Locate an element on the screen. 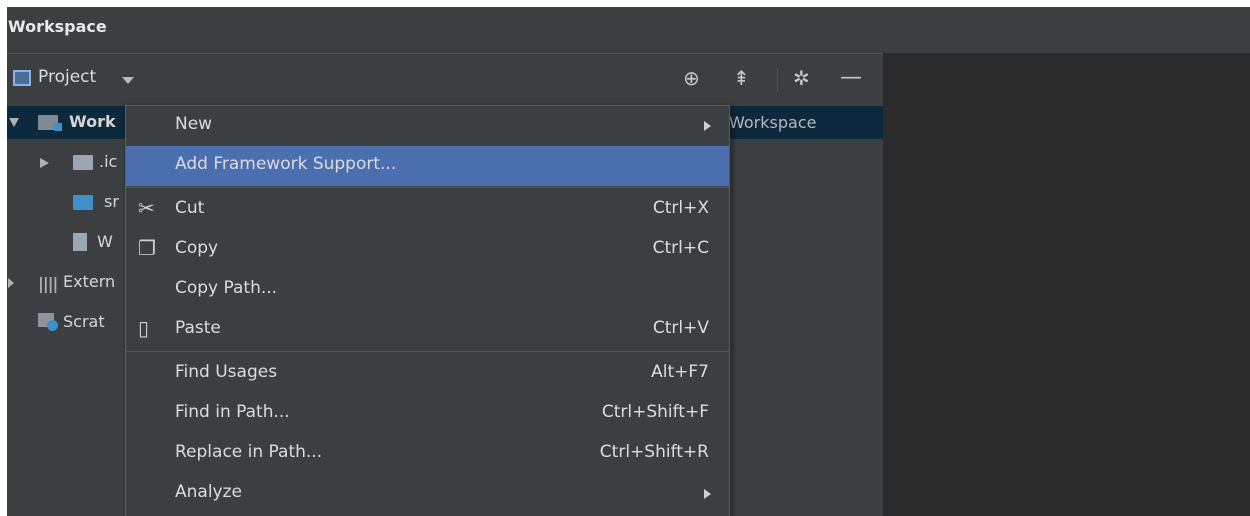 The width and height of the screenshot is (1250, 516). menu-item-analyze: Analyze is located at coordinates (427, 494).